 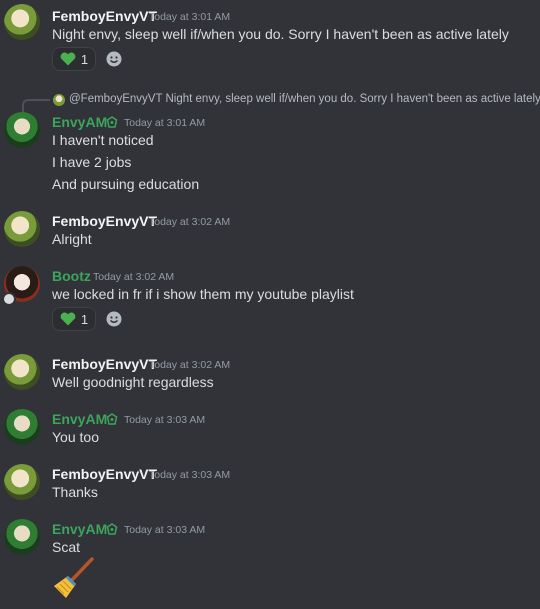 I want to click on message-text: I haven't noticed, so click(x=103, y=140).